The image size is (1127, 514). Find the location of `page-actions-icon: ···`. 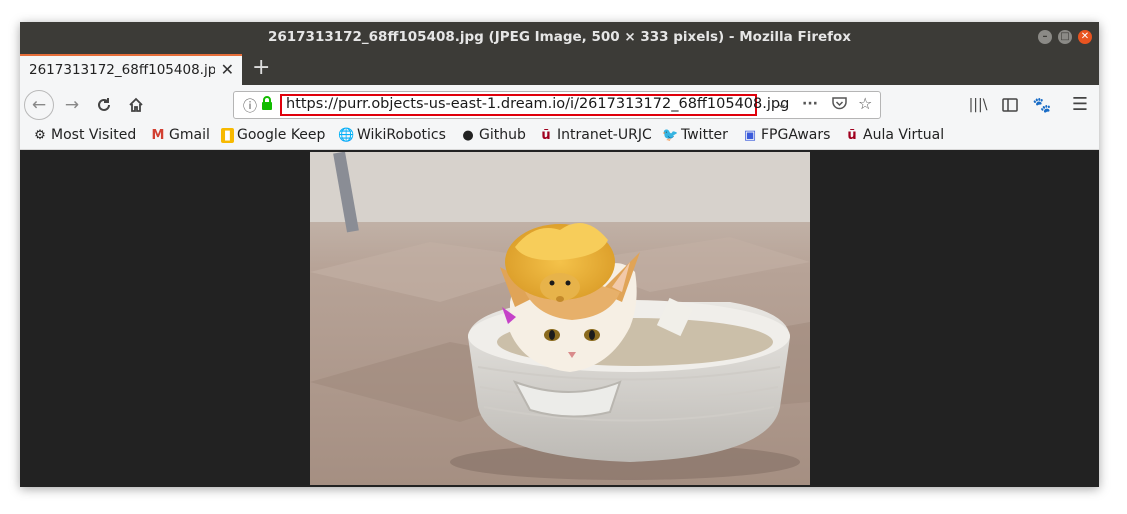

page-actions-icon: ··· is located at coordinates (810, 104).